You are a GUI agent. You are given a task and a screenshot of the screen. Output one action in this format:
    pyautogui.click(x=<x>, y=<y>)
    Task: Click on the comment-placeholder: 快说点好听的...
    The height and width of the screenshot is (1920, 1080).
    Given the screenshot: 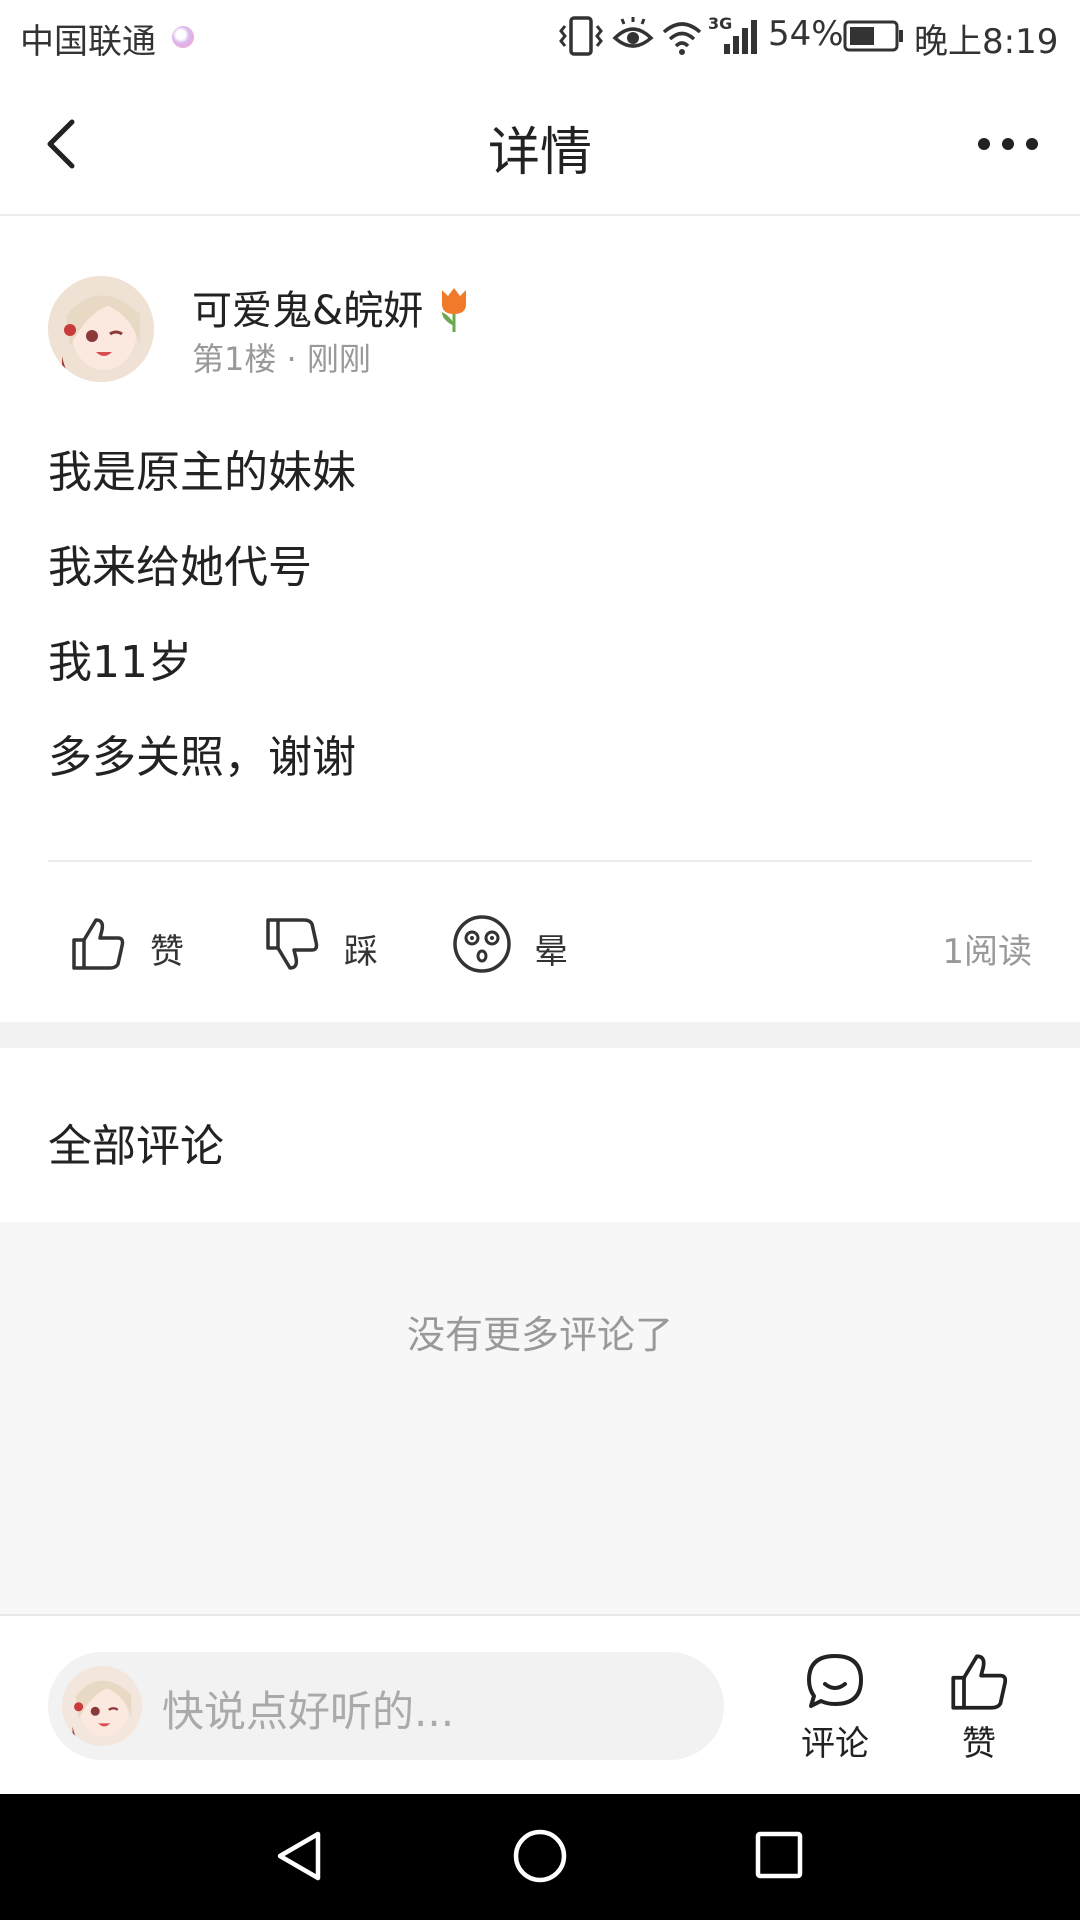 What is the action you would take?
    pyautogui.click(x=308, y=1711)
    